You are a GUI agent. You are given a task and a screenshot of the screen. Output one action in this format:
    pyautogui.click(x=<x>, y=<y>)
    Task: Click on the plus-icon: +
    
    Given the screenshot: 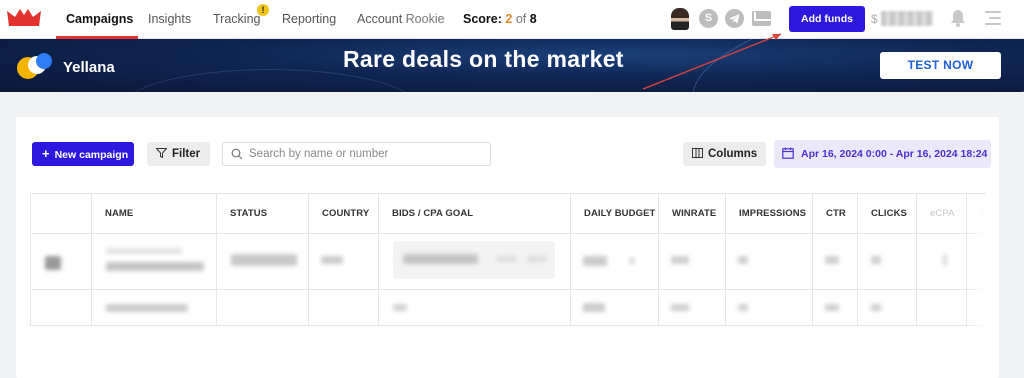 What is the action you would take?
    pyautogui.click(x=46, y=153)
    